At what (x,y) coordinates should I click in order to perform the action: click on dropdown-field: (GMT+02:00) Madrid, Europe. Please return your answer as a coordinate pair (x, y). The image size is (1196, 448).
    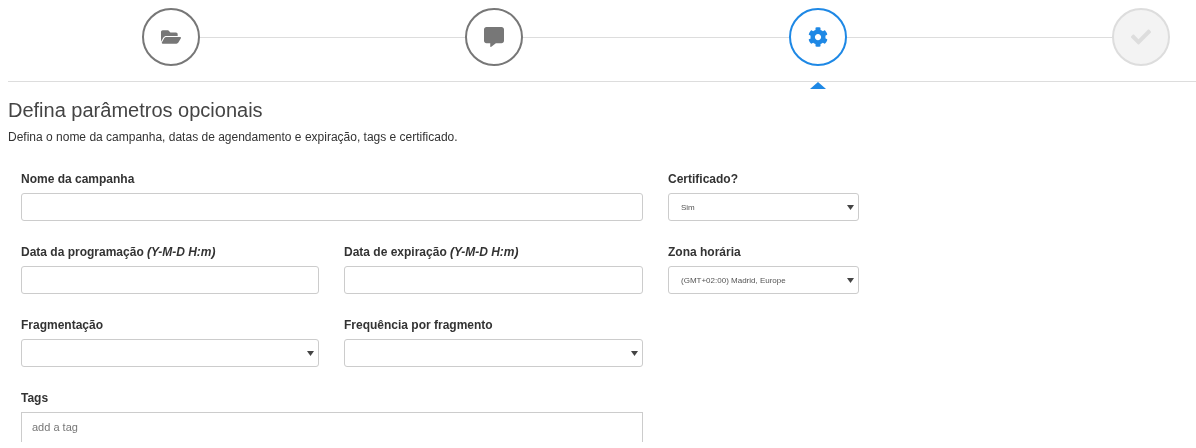
    Looking at the image, I should click on (763, 280).